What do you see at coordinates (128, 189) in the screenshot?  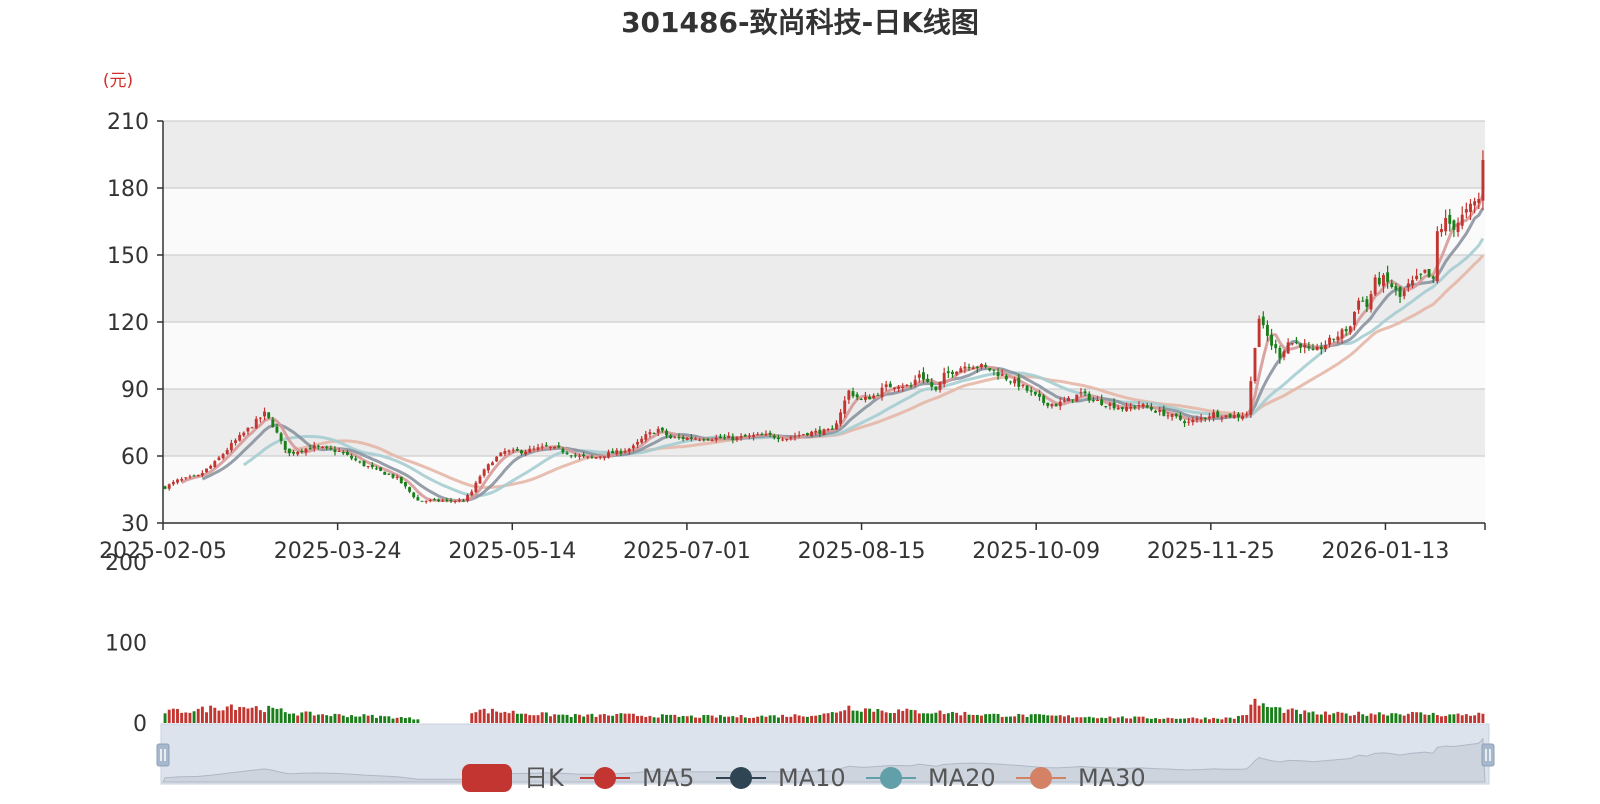 I see `price-tick-label: 180` at bounding box center [128, 189].